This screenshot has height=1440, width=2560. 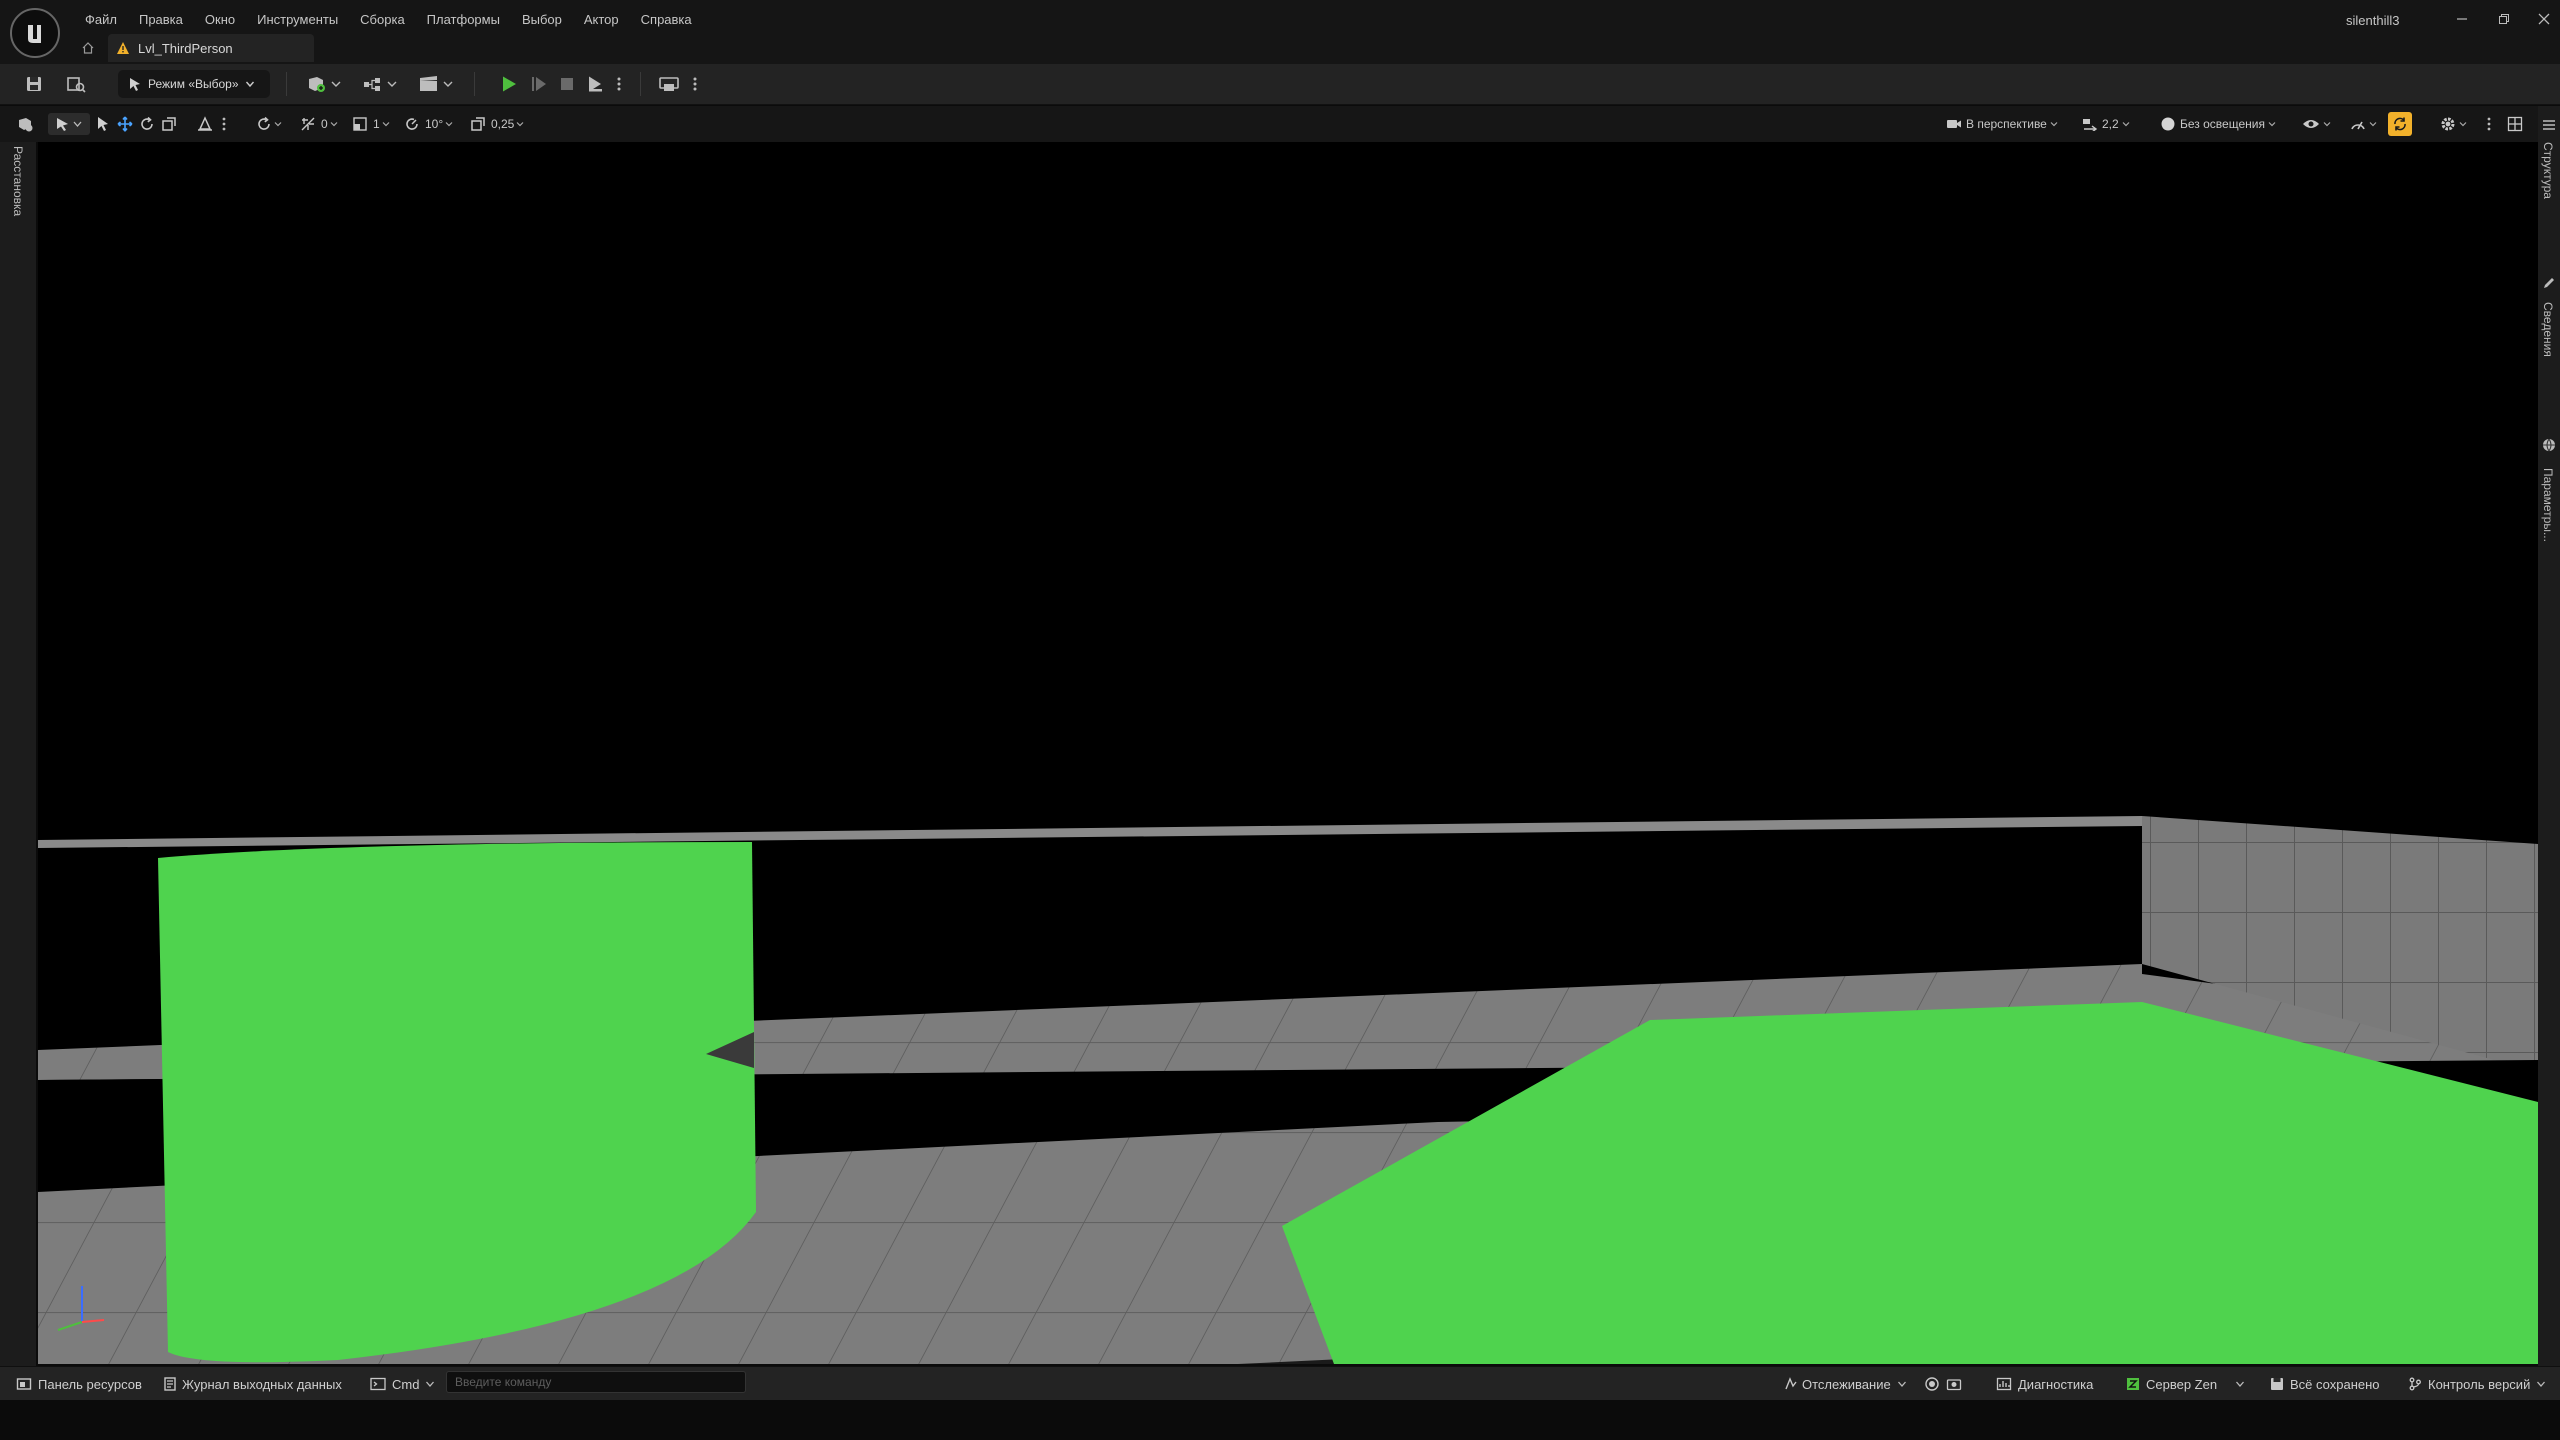 What do you see at coordinates (1954, 124) in the screenshot?
I see `camera-icon` at bounding box center [1954, 124].